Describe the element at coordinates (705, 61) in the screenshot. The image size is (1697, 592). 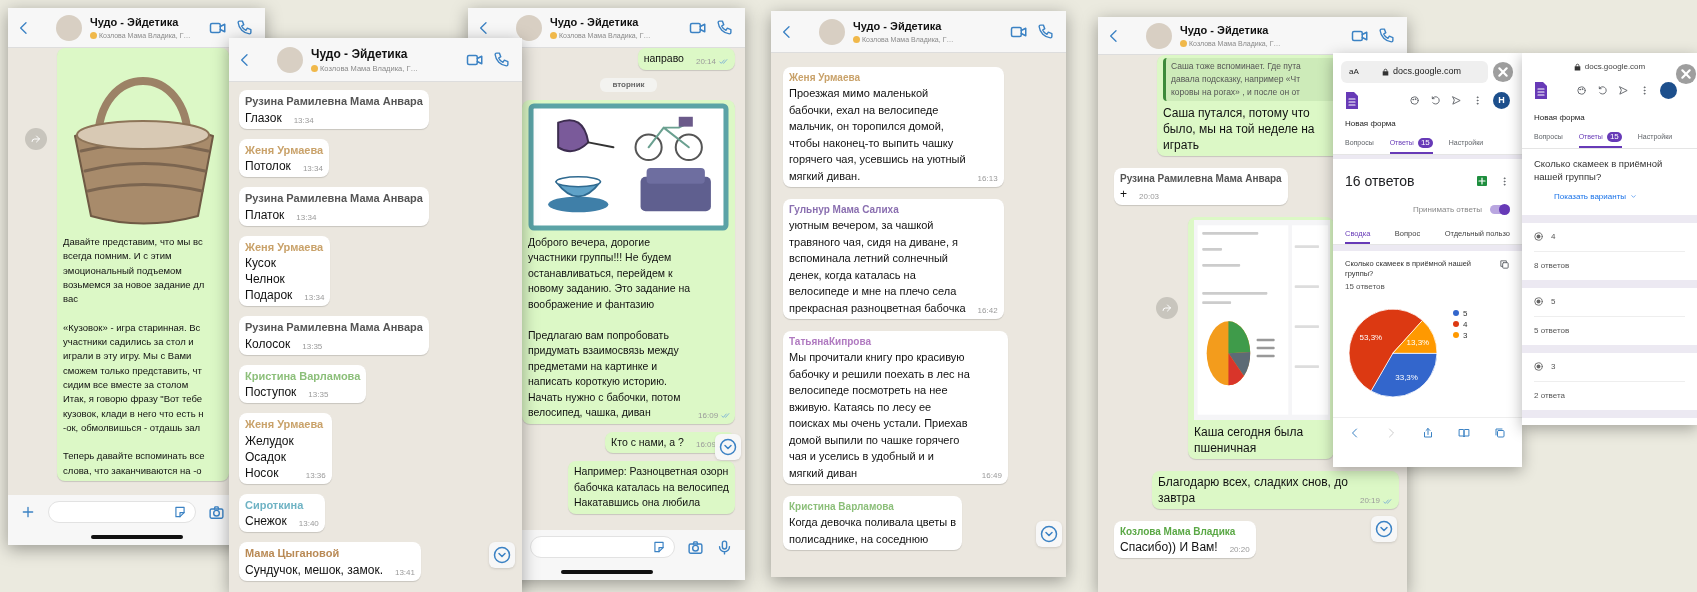
I see `message-time: 20:14` at that location.